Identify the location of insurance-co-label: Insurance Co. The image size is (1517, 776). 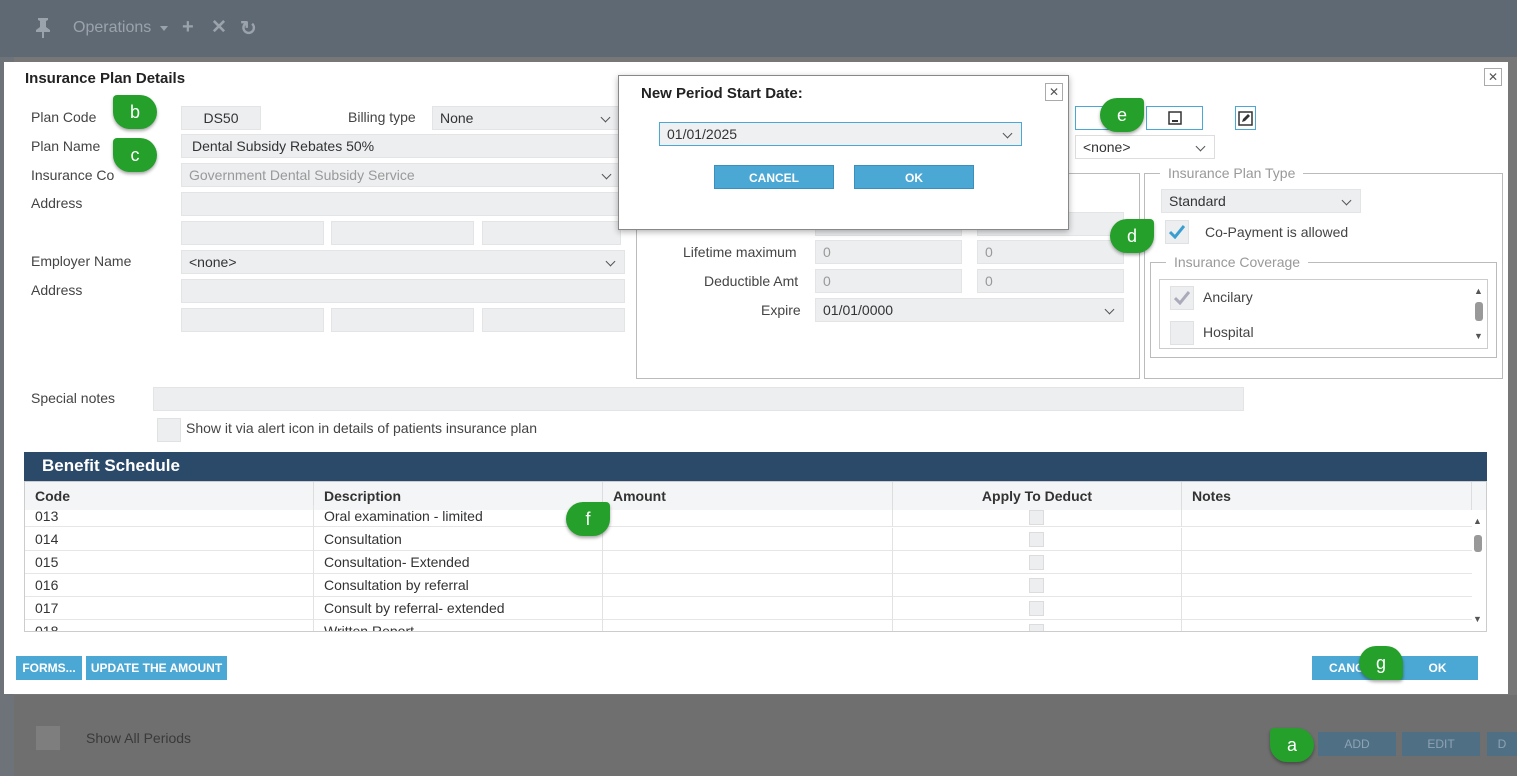
(73, 175).